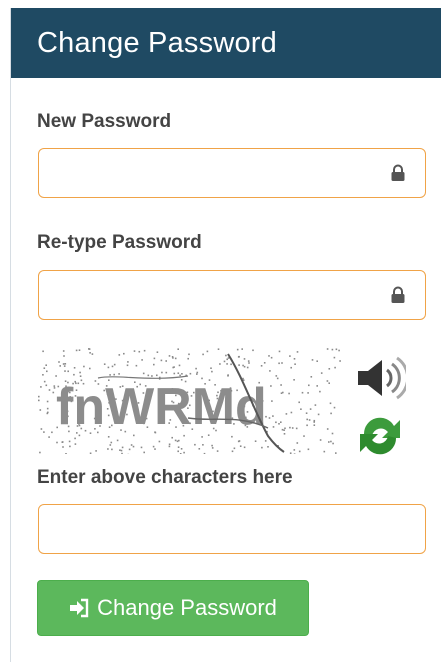 The image size is (441, 662). I want to click on retype-password-field, so click(232, 295).